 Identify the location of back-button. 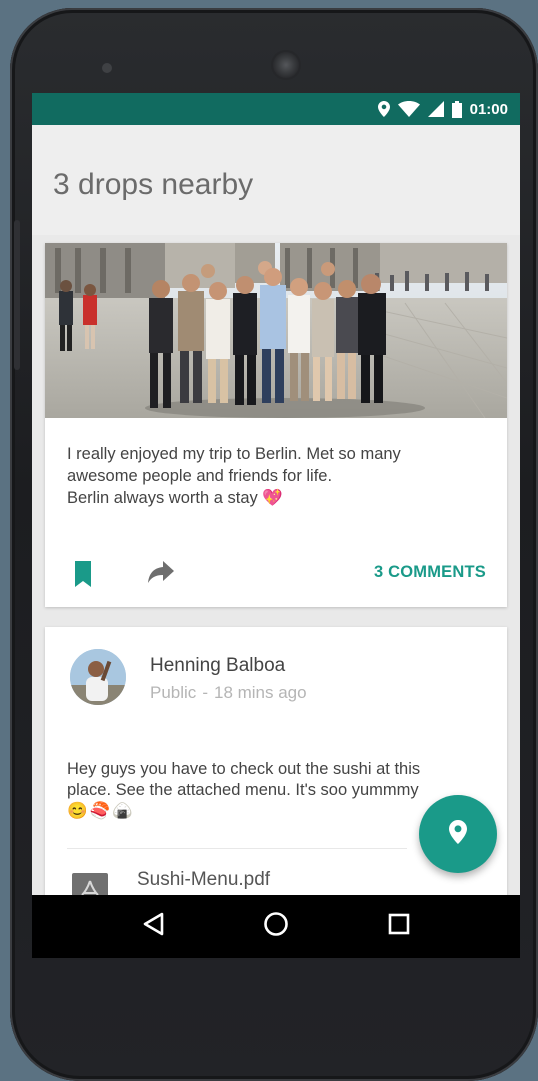
(153, 927).